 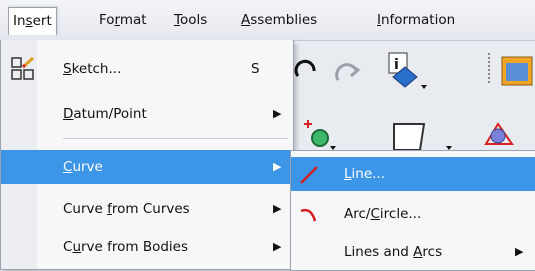 What do you see at coordinates (105, 114) in the screenshot?
I see `menu-item-datum-point-label: Datum/Point` at bounding box center [105, 114].